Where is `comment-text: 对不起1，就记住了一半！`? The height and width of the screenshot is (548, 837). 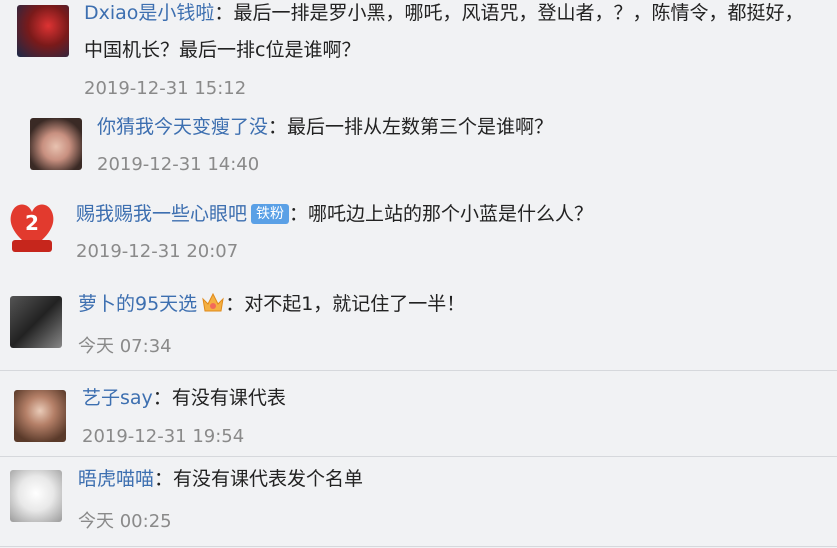 comment-text: 对不起1，就记住了一半！ is located at coordinates (355, 304).